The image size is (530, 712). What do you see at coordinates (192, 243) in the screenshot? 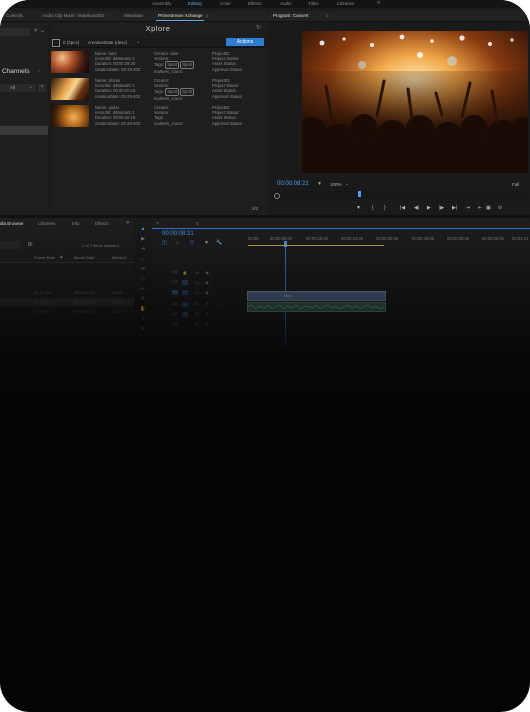
I see `add-marker-timeline-icon: ▽` at bounding box center [192, 243].